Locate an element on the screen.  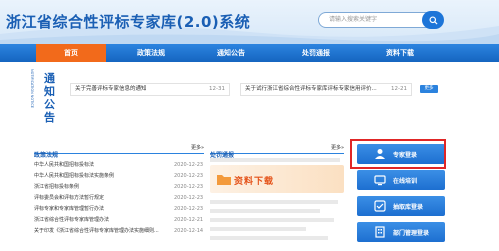
notice-heading: 通知公告 is located at coordinates (49, 98).